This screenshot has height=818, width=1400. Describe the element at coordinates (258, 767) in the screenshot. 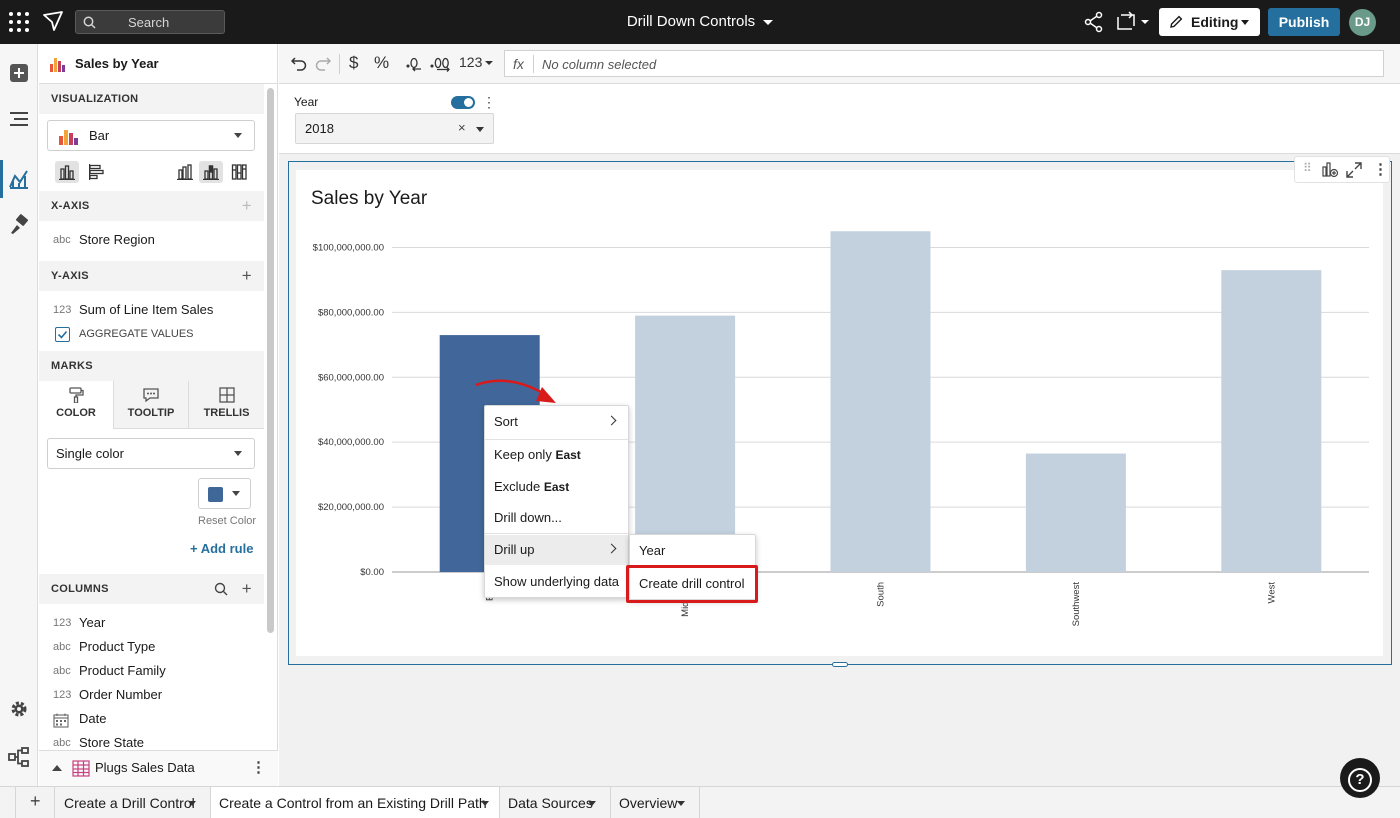

I see `source-more-icon: ⋮` at that location.